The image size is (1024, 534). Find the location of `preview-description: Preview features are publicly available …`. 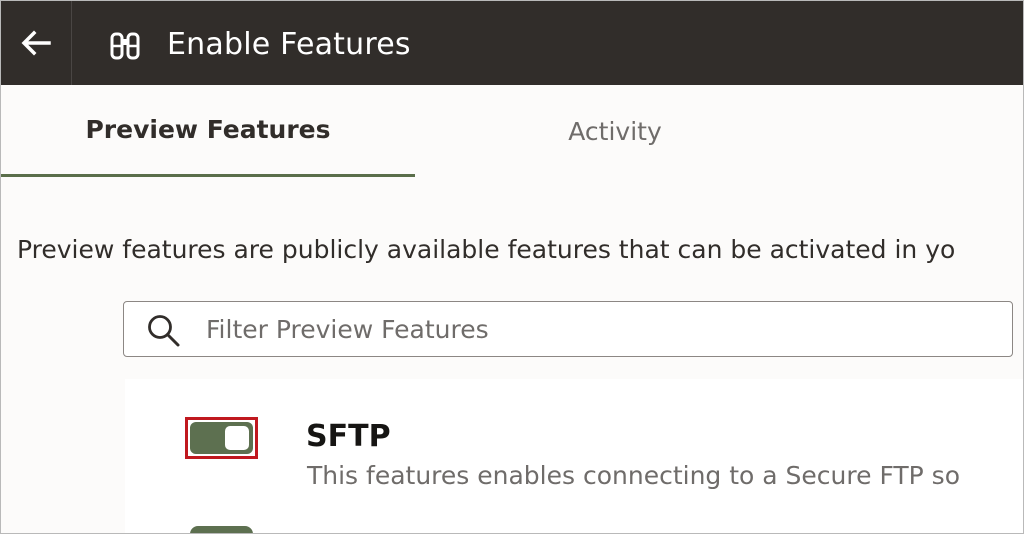

preview-description: Preview features are publicly available … is located at coordinates (486, 249).